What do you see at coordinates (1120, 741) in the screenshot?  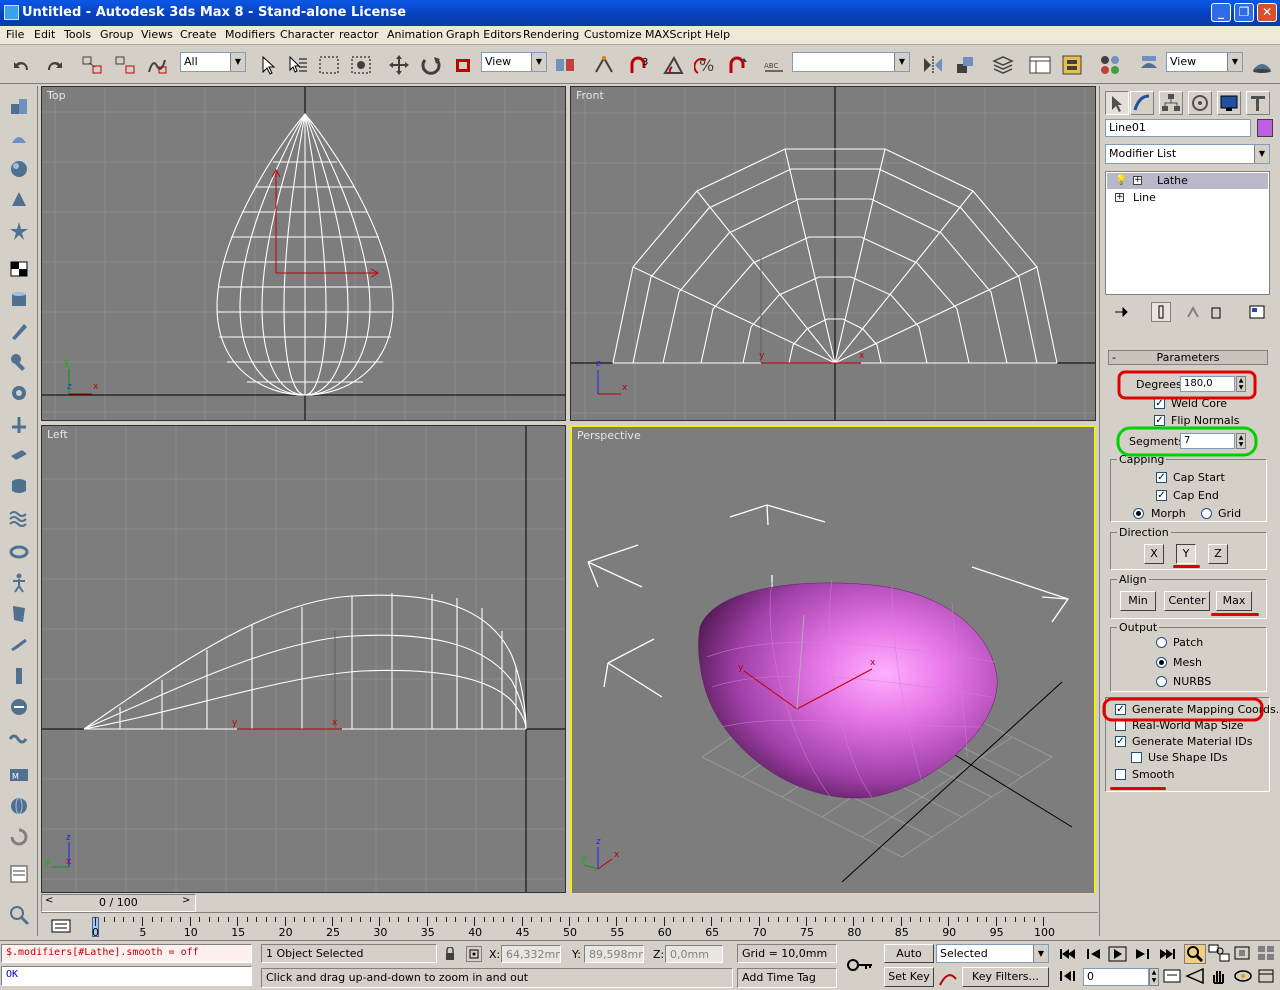 I see `generate-material-ids-checkbox: ✓` at bounding box center [1120, 741].